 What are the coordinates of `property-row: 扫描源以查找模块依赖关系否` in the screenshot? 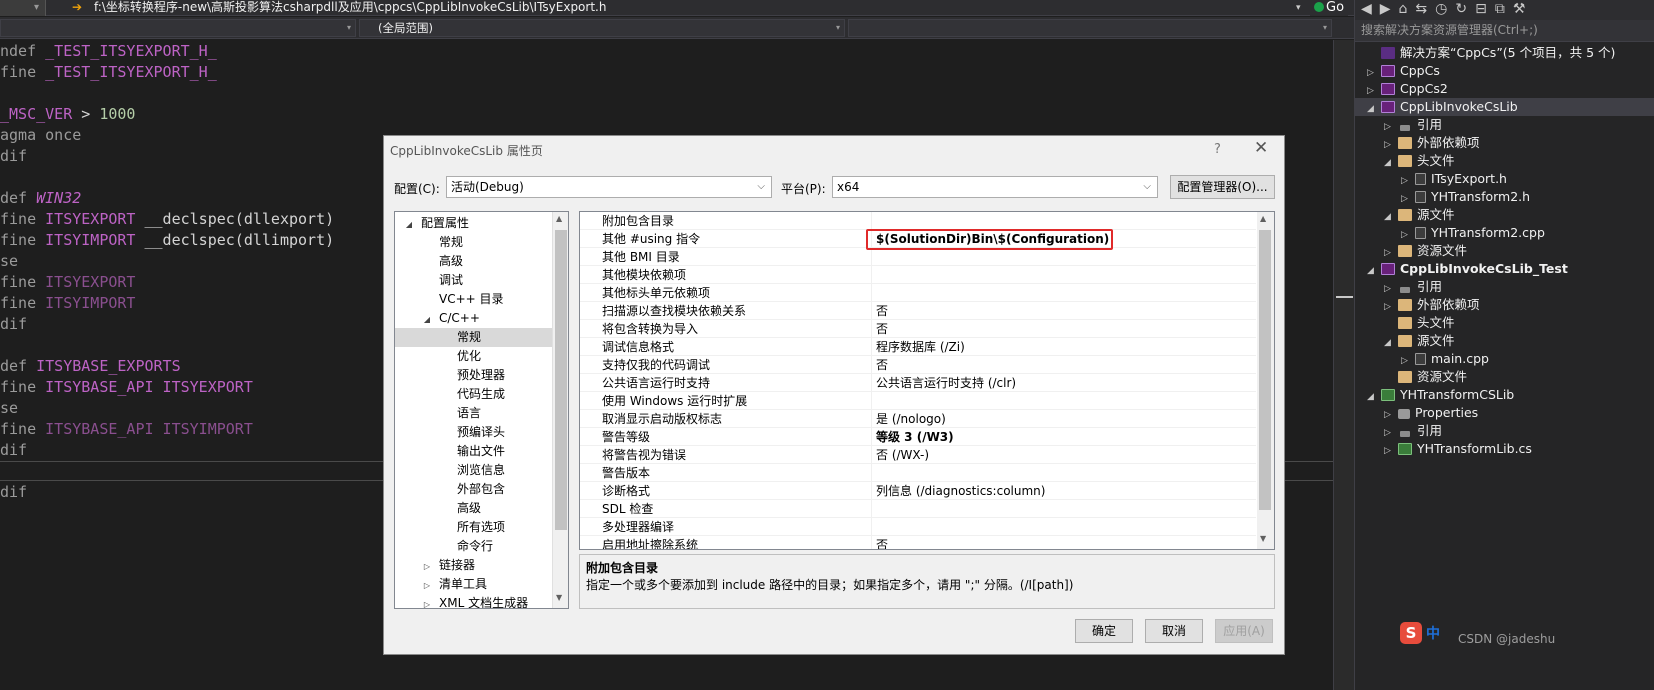 It's located at (918, 311).